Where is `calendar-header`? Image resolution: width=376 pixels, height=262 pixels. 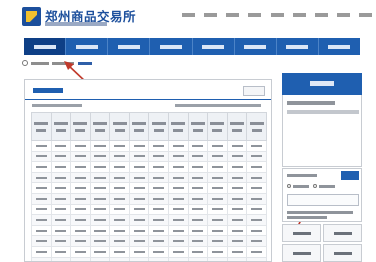 calendar-header is located at coordinates (322, 84).